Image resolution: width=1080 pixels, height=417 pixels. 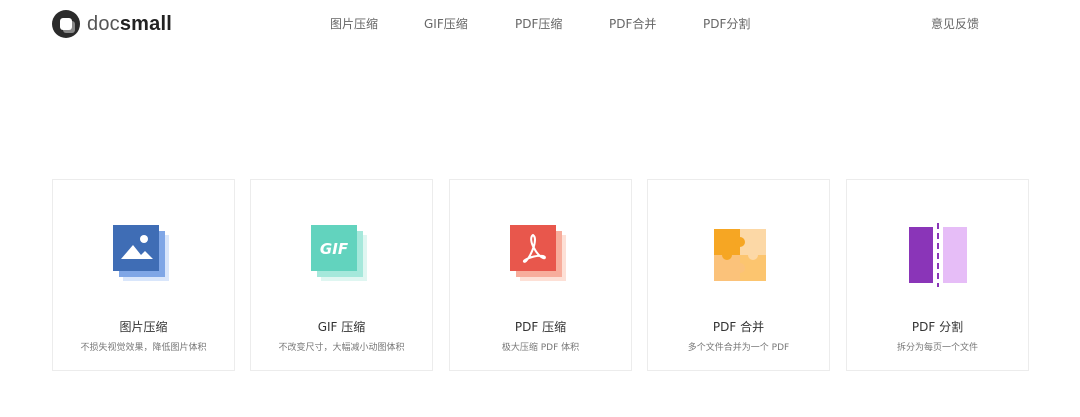 I want to click on logo-text-small: small, so click(x=146, y=24).